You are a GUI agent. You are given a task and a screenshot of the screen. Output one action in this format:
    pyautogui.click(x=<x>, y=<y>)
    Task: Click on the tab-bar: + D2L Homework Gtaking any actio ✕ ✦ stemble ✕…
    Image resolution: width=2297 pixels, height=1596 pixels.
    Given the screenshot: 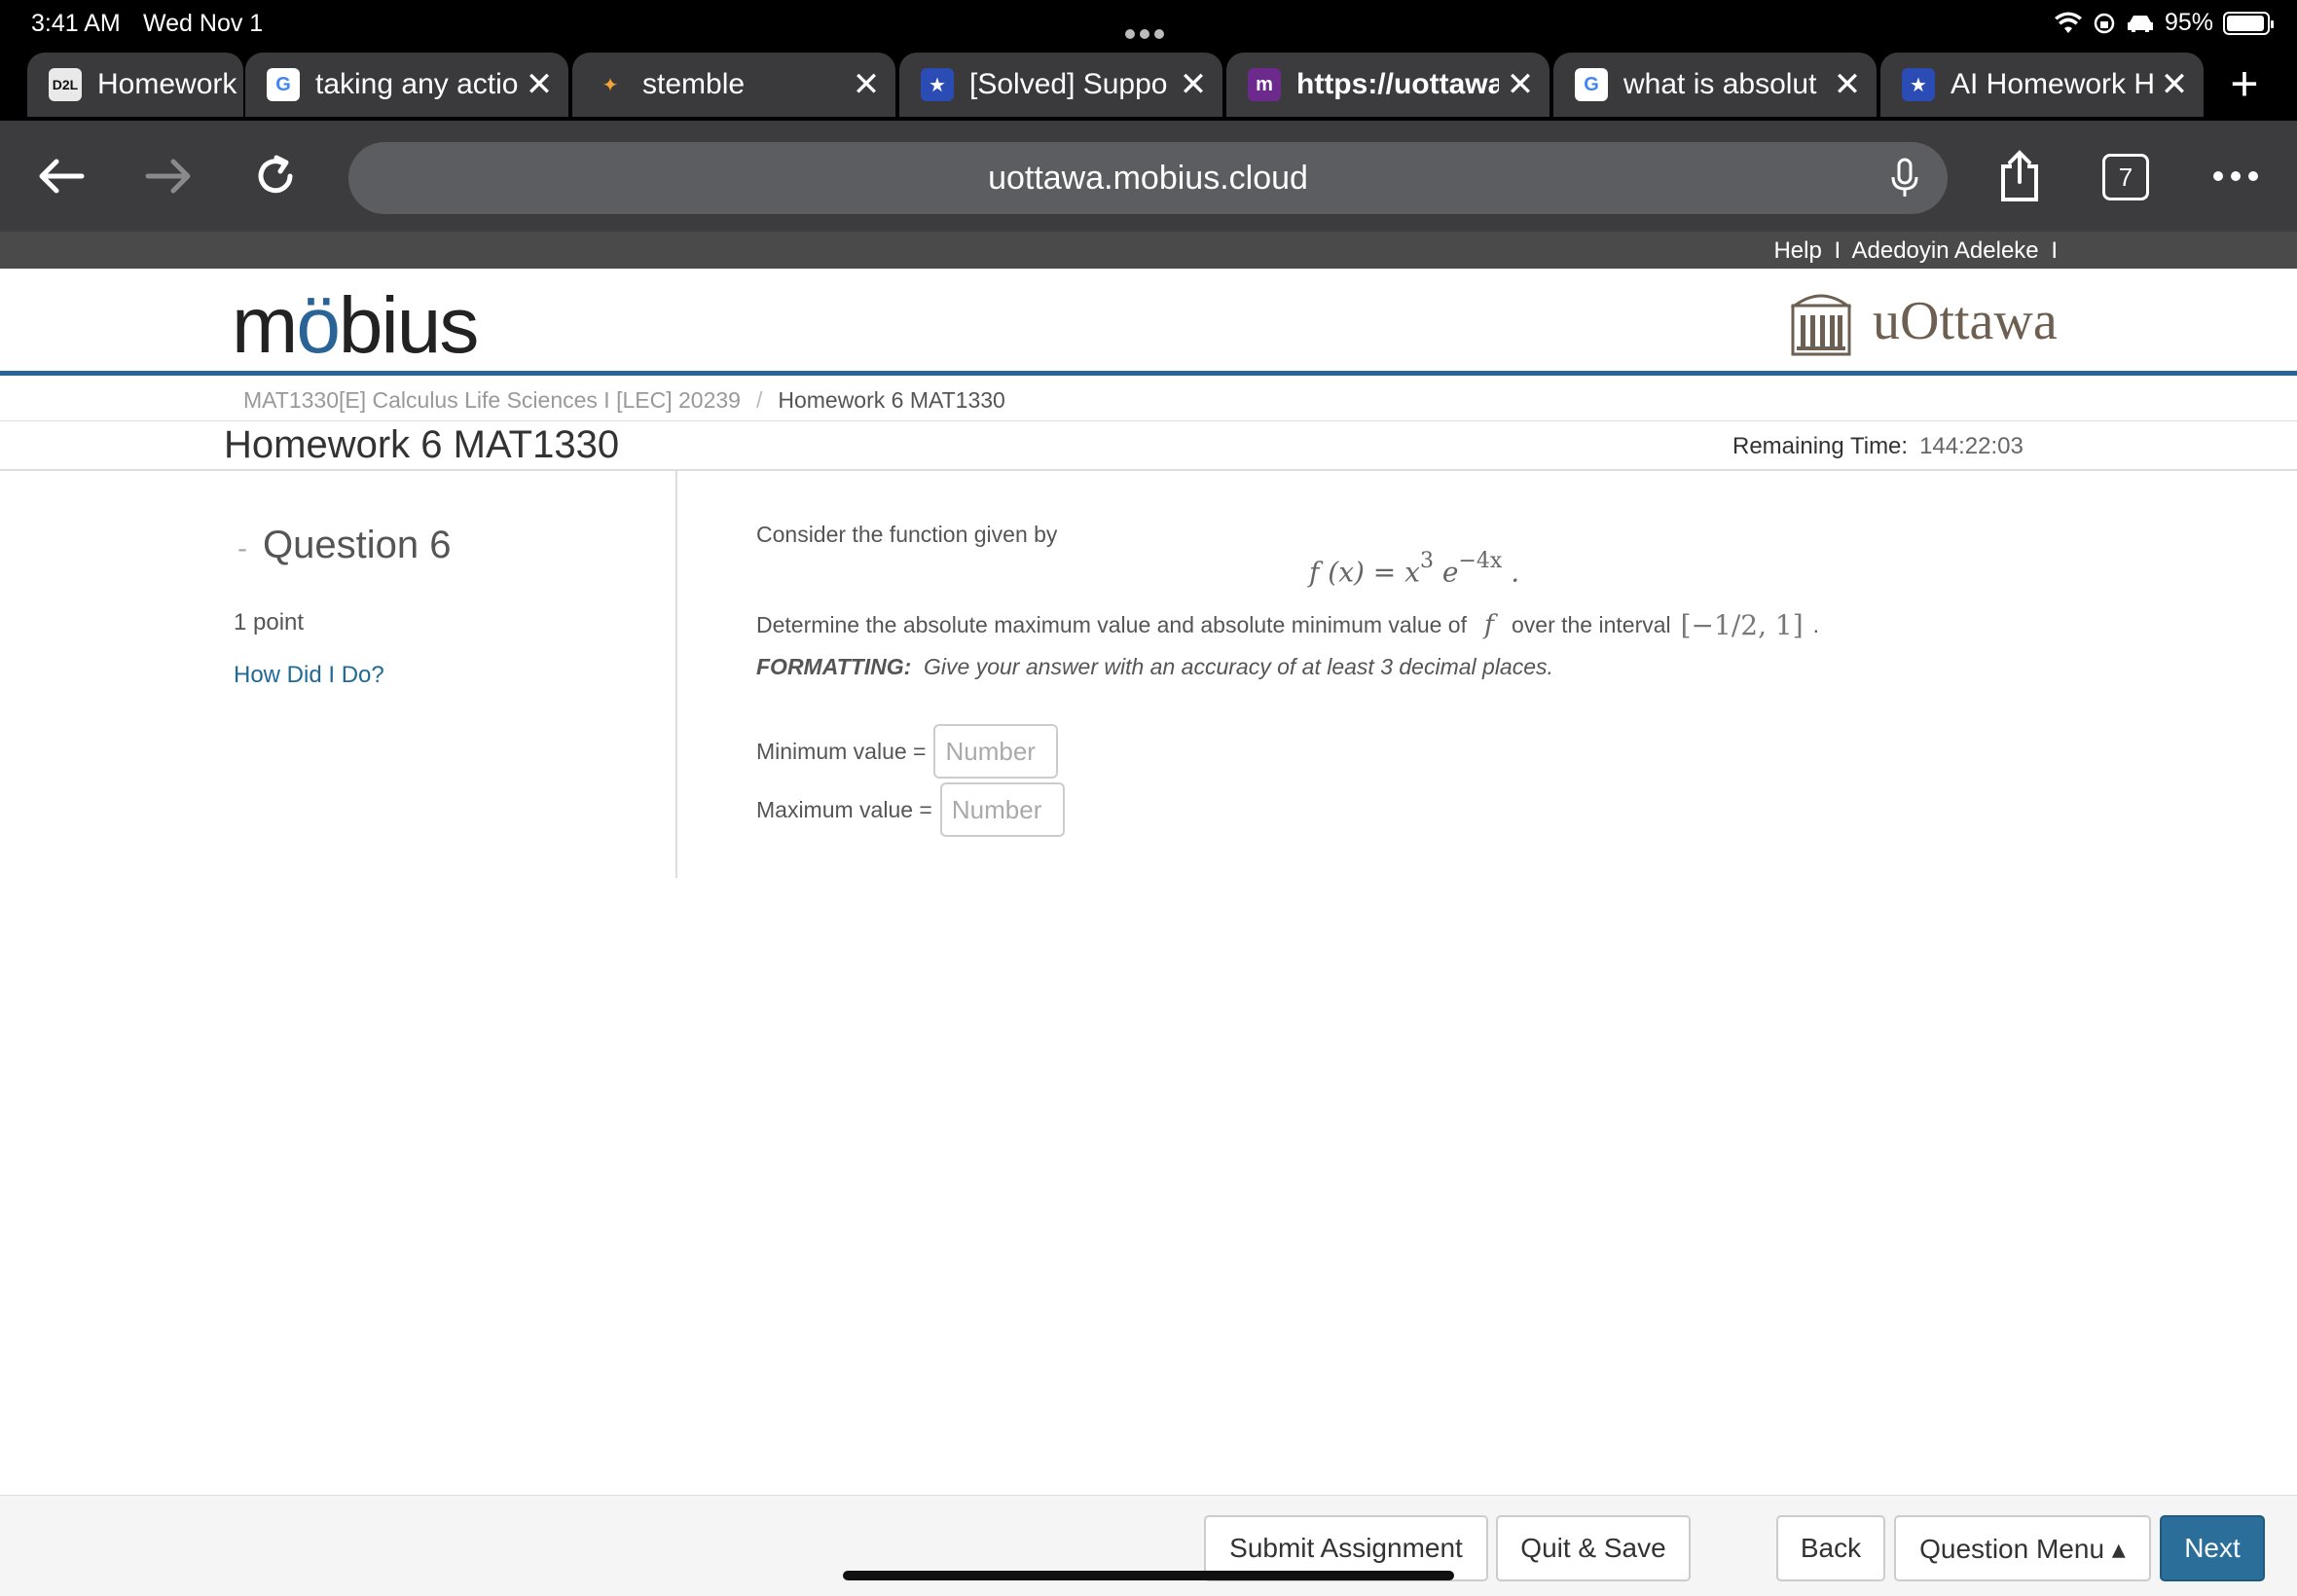 What is the action you would take?
    pyautogui.click(x=1148, y=83)
    